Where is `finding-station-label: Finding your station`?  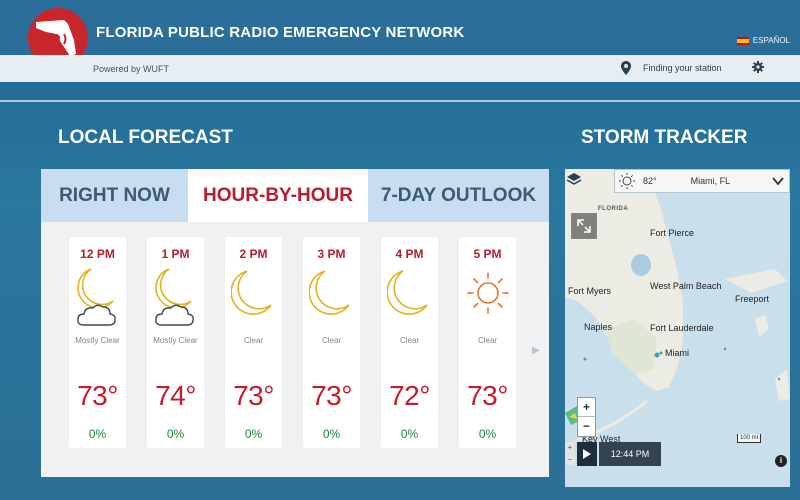
finding-station-label: Finding your station is located at coordinates (682, 68).